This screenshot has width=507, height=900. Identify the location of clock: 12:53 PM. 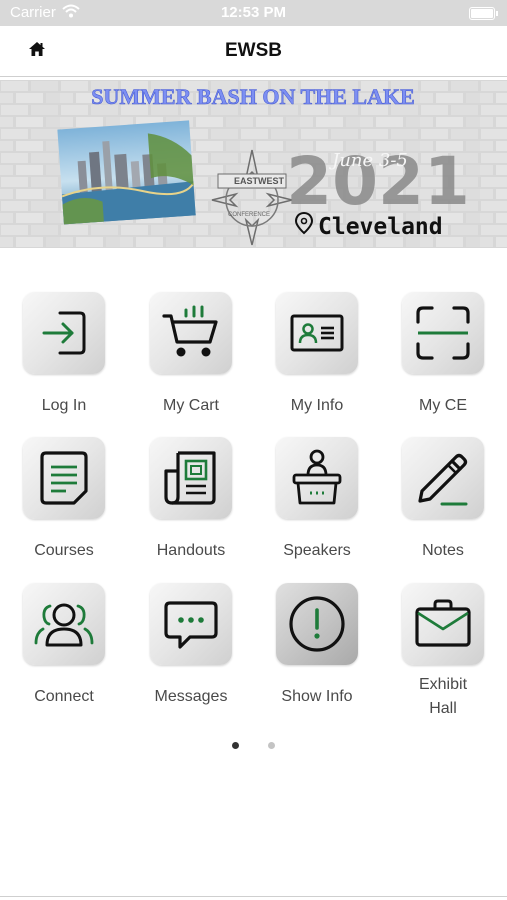
(253, 12).